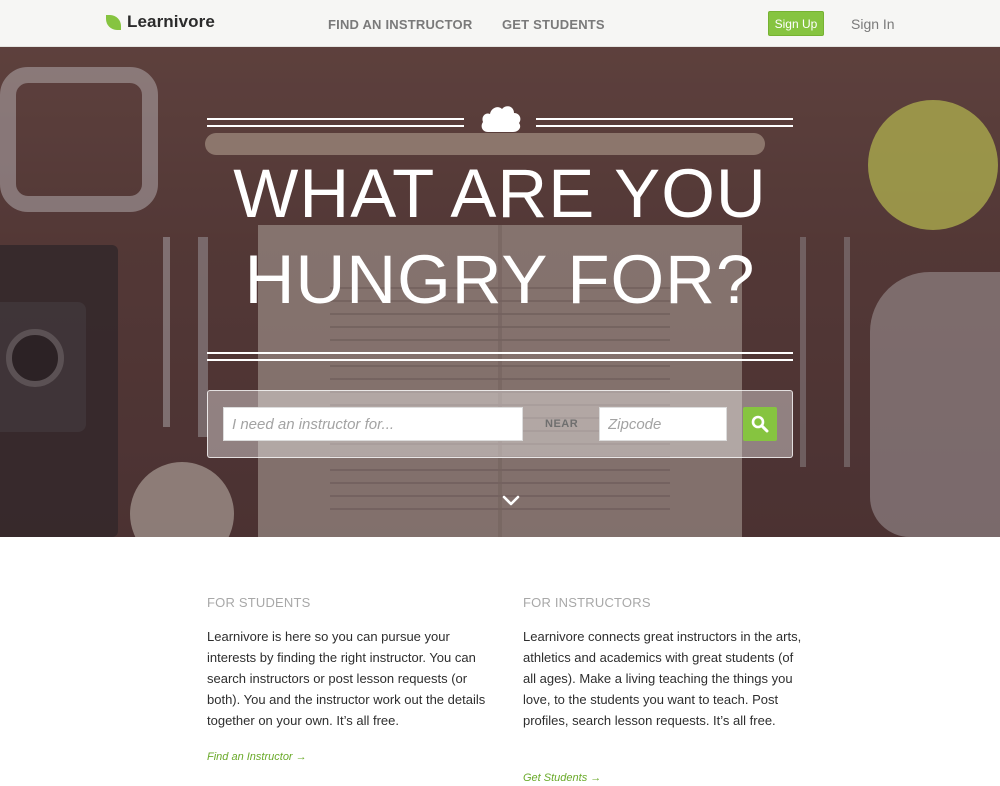  What do you see at coordinates (663, 424) in the screenshot?
I see `zipcode-input` at bounding box center [663, 424].